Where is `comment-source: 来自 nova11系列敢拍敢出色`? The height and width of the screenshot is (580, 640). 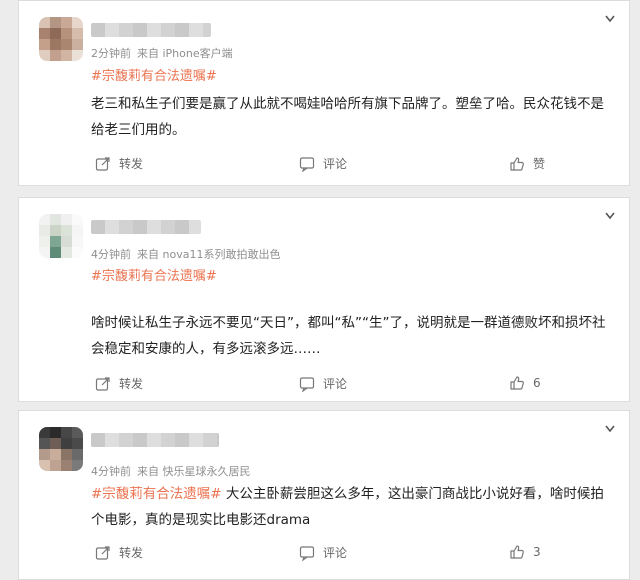
comment-source: 来自 nova11系列敢拍敢出色 is located at coordinates (209, 254).